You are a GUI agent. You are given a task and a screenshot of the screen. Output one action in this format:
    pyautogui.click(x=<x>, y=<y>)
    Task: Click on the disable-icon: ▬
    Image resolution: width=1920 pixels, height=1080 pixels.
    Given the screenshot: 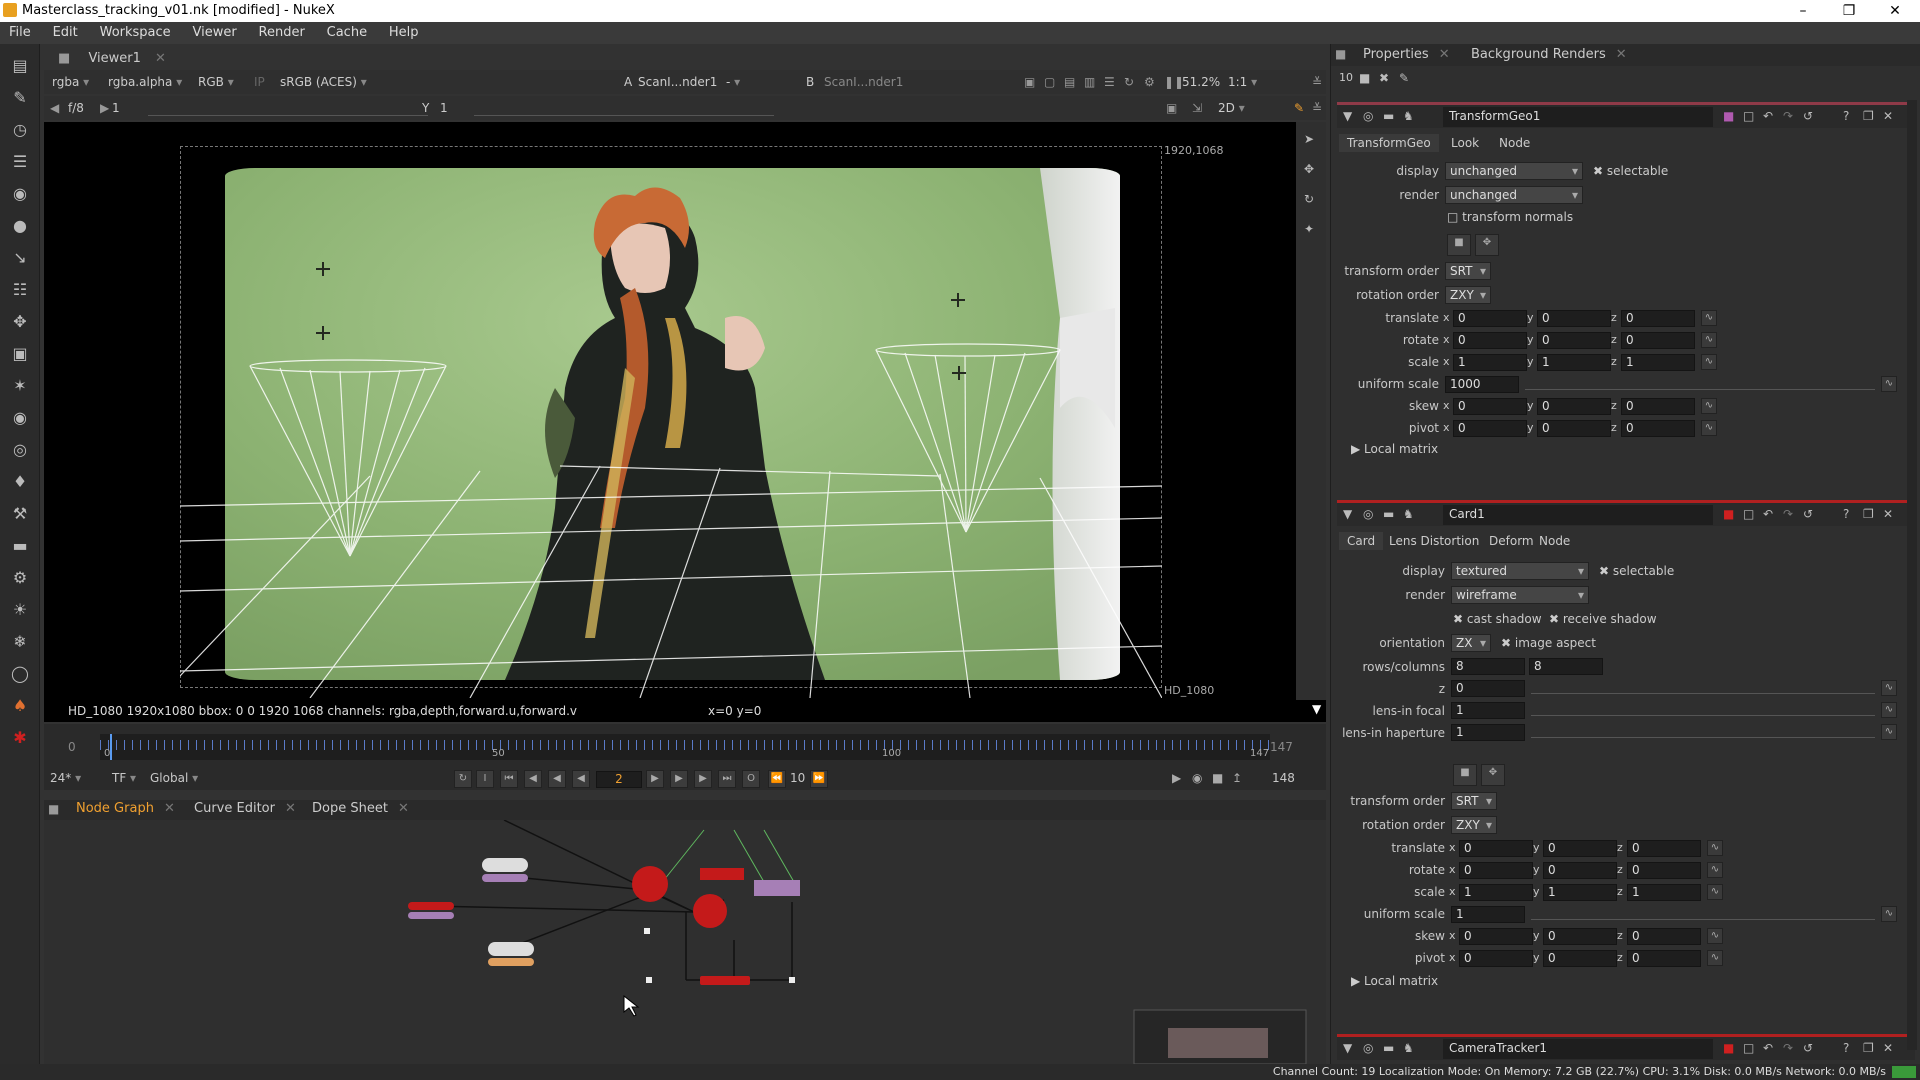 What is the action you would take?
    pyautogui.click(x=1388, y=1048)
    